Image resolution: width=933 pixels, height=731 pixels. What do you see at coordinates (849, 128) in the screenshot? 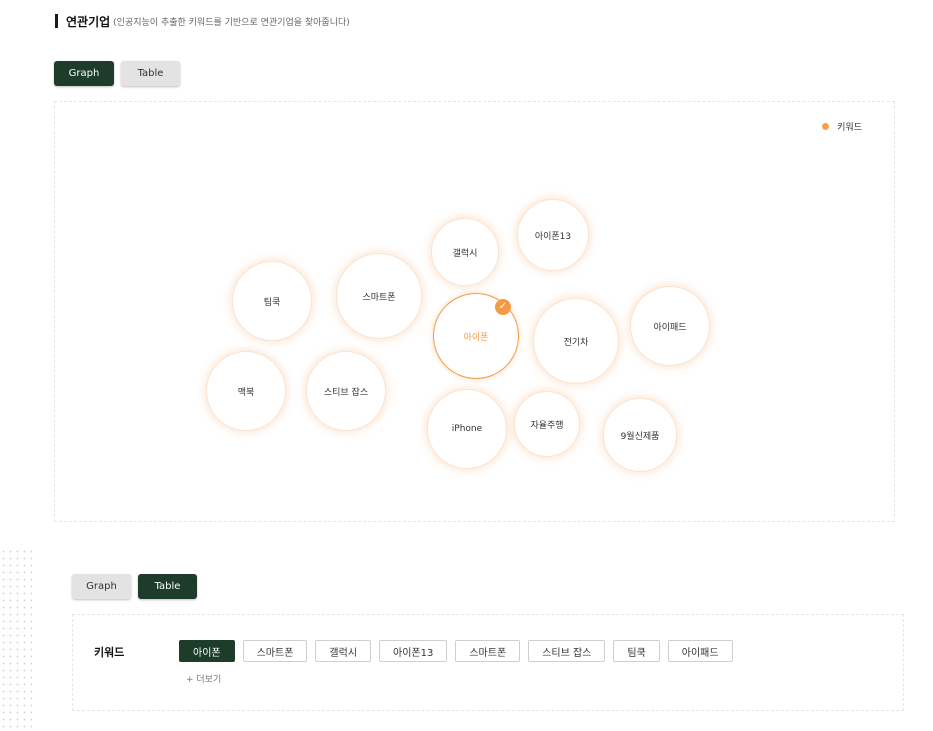
I see `legend-label: 키워드` at bounding box center [849, 128].